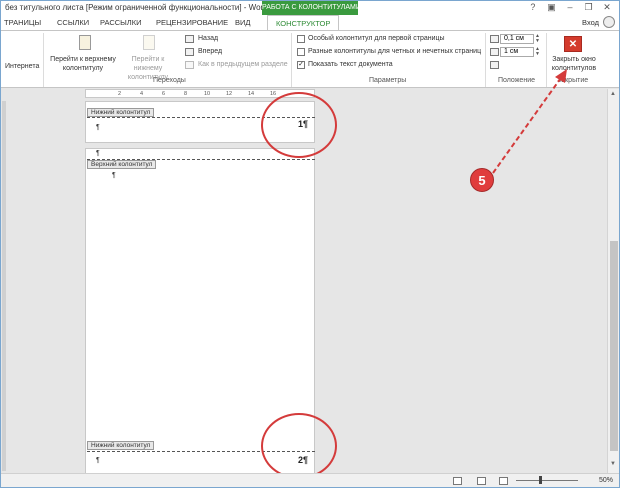 The height and width of the screenshot is (488, 620). Describe the element at coordinates (4, 286) in the screenshot. I see `vertical-ruler` at that location.